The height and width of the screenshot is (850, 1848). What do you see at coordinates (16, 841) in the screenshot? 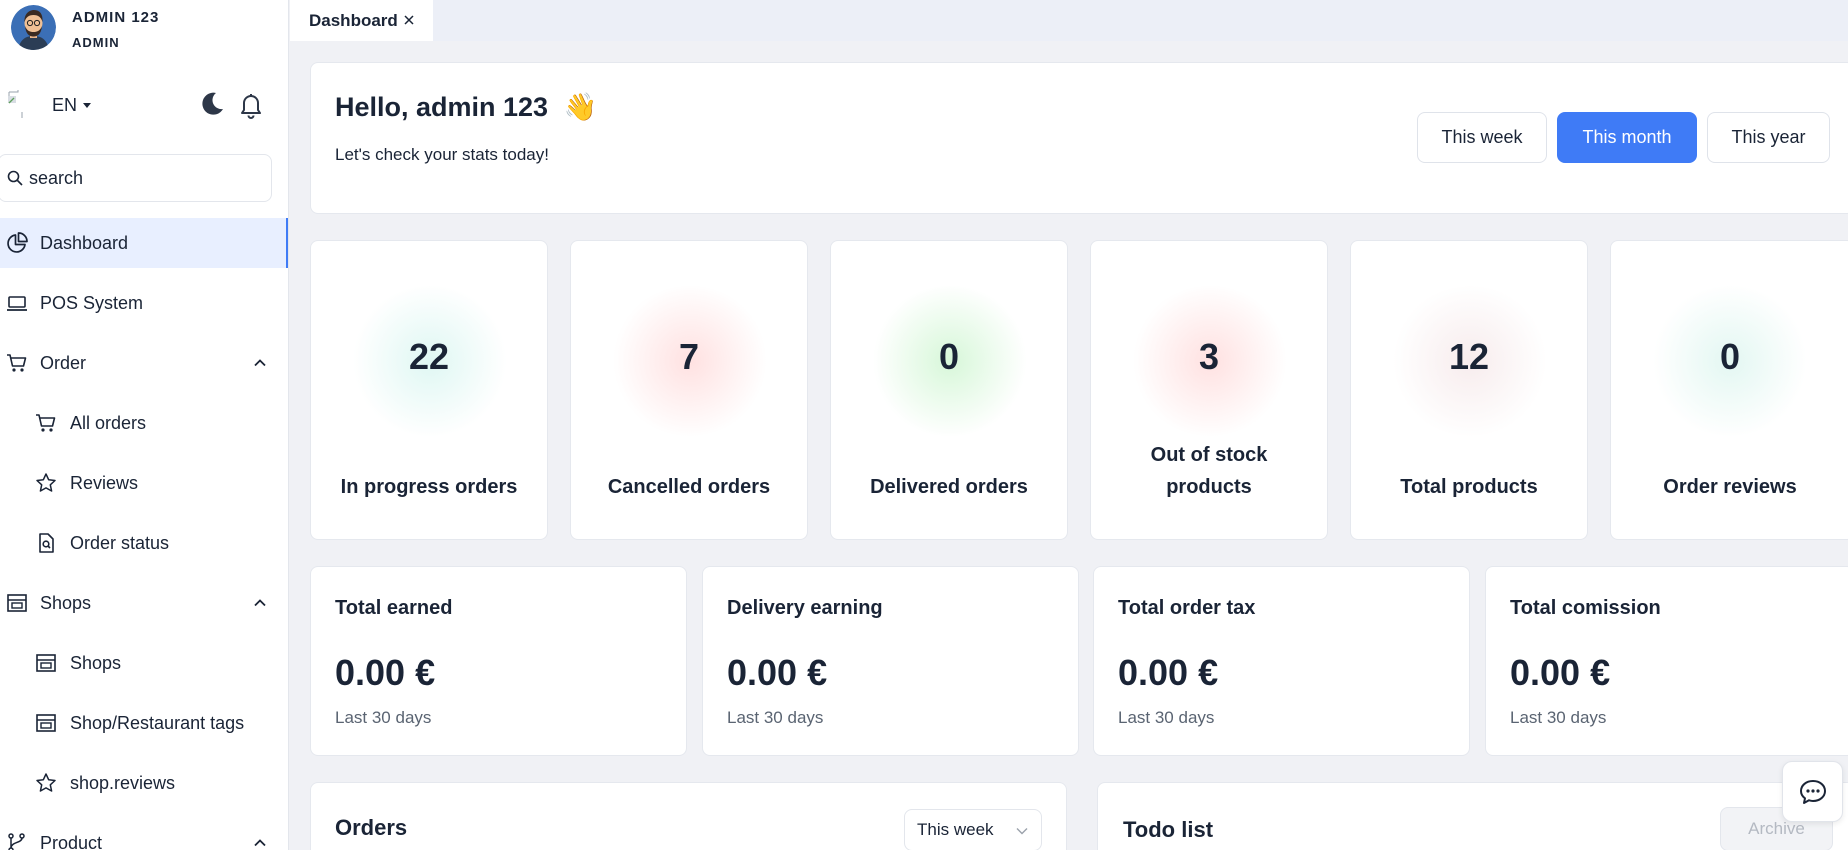
I see `branch-icon` at bounding box center [16, 841].